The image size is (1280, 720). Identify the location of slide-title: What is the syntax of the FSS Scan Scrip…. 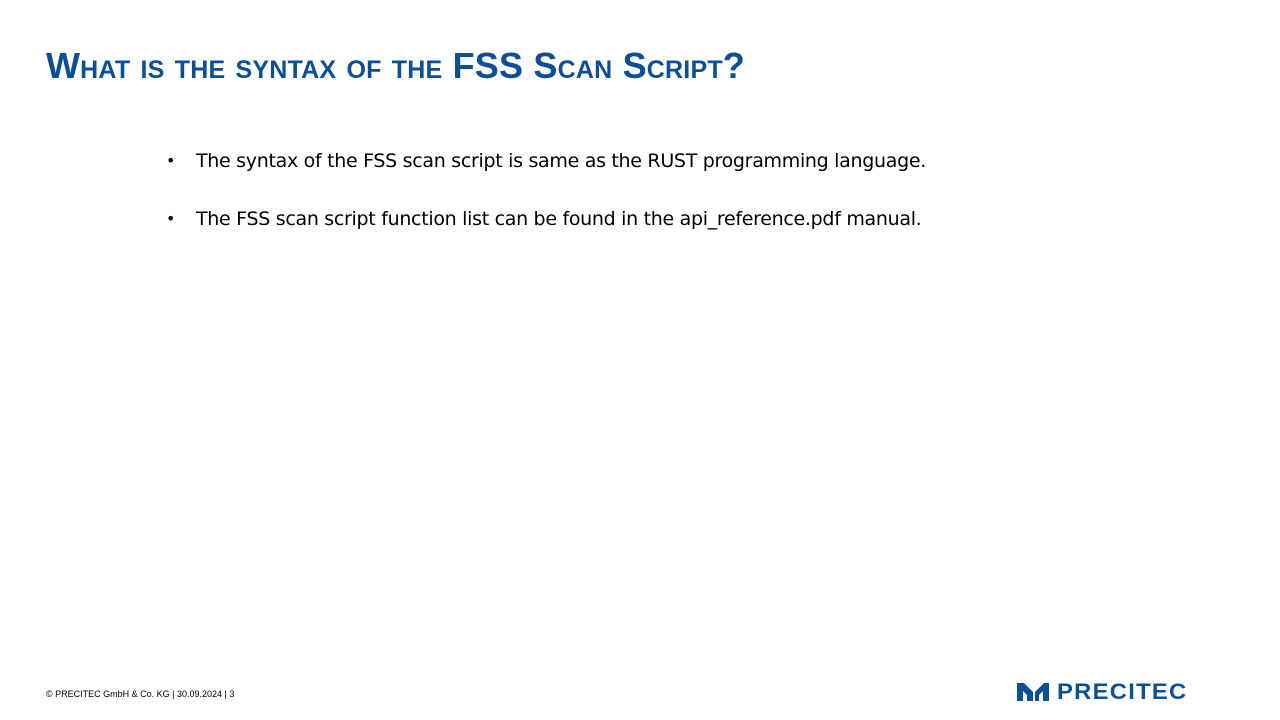
(395, 65).